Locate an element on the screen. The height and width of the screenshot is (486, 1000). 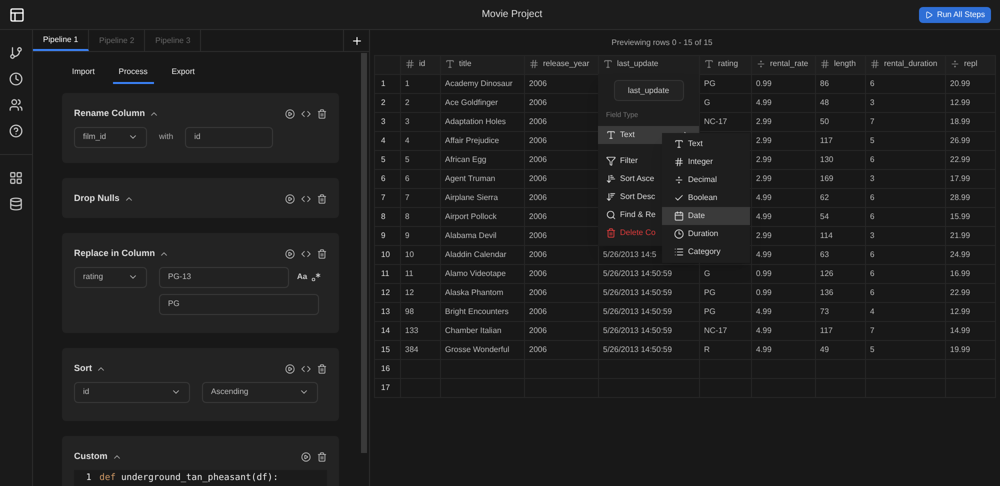
text-type-icon is located at coordinates (611, 135).